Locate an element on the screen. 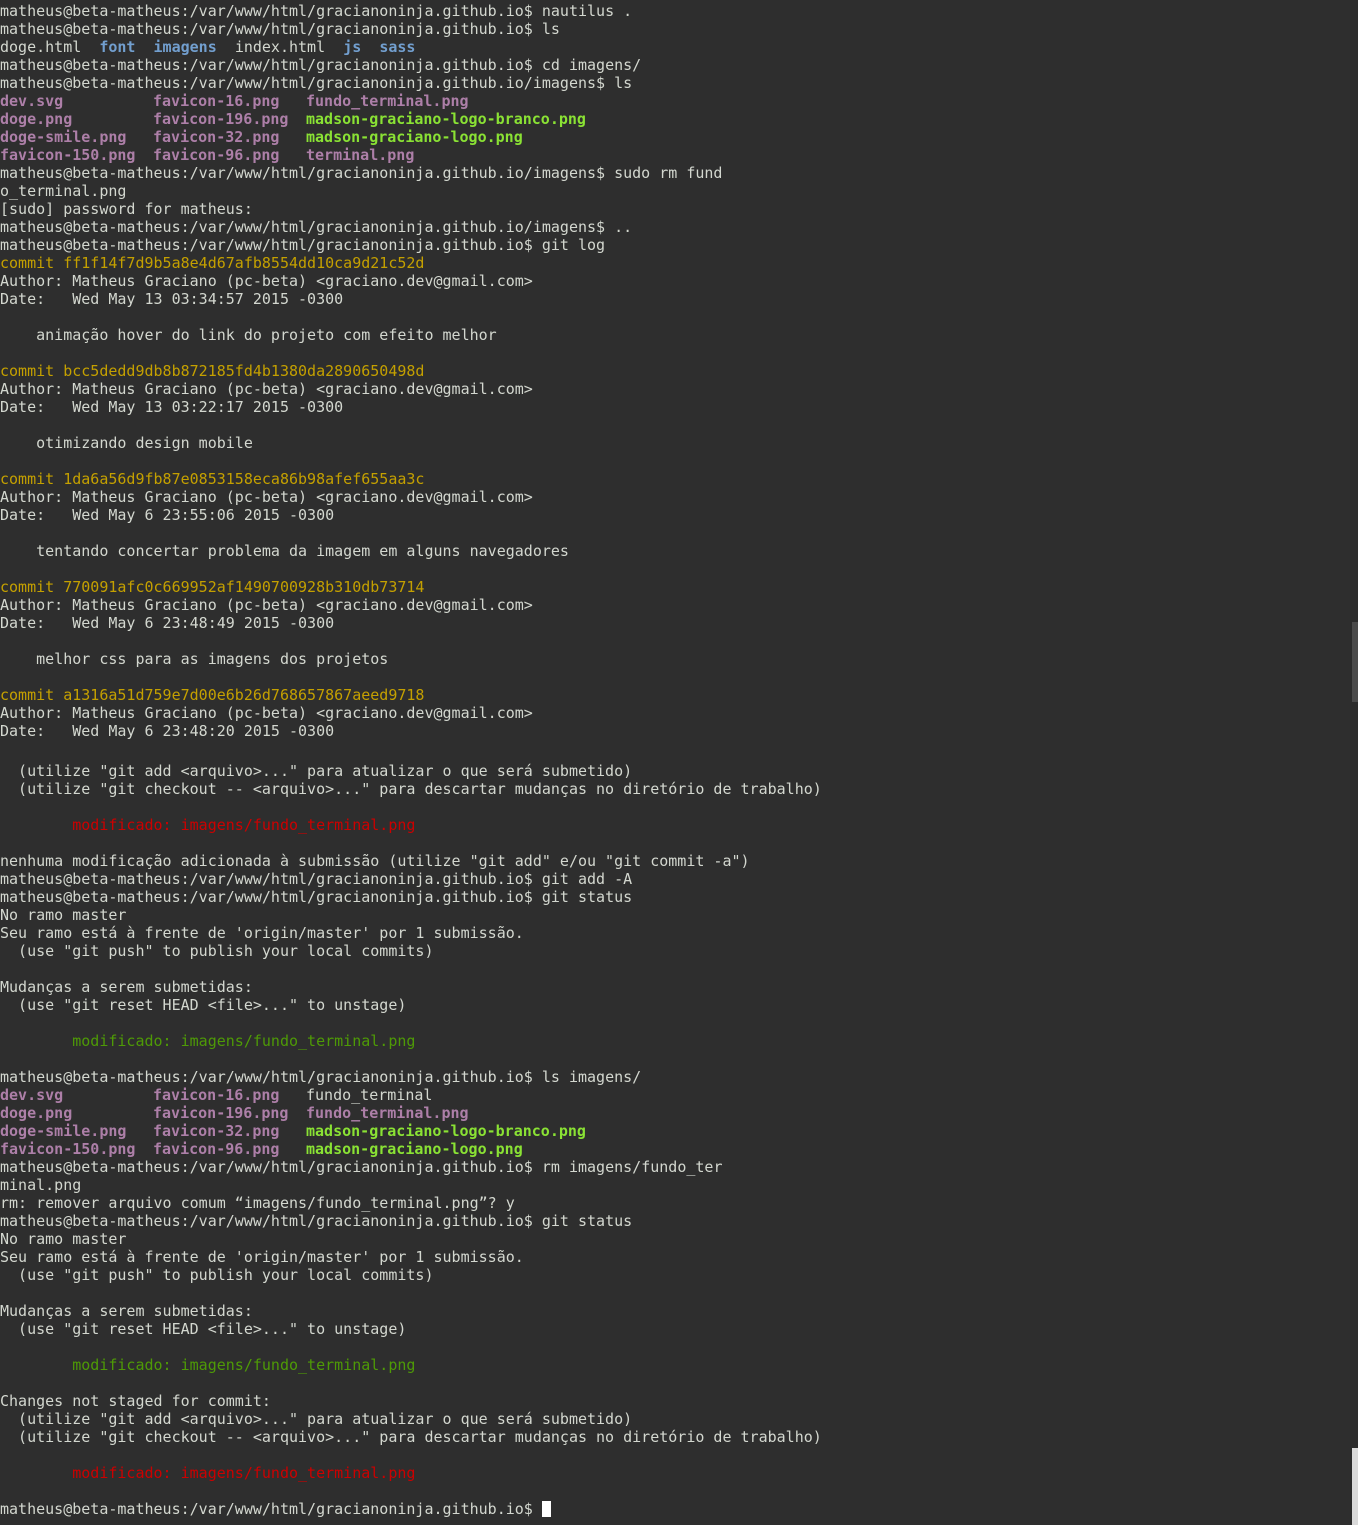 This screenshot has width=1358, height=1525. commit-message: melhor css para as imagens dos projetos is located at coordinates (194, 659).